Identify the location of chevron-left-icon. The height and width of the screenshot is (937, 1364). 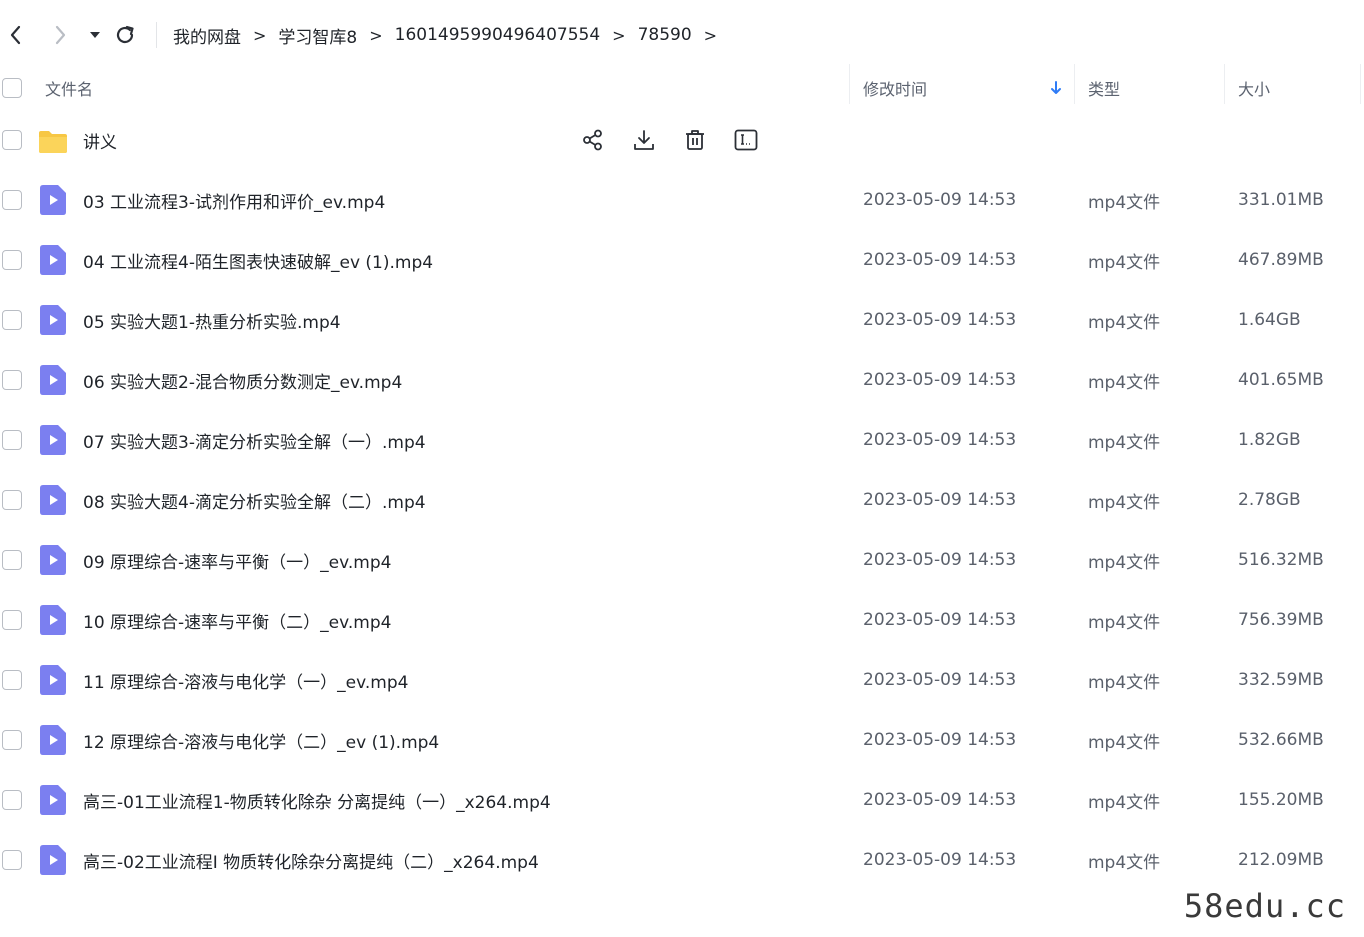
(15, 35).